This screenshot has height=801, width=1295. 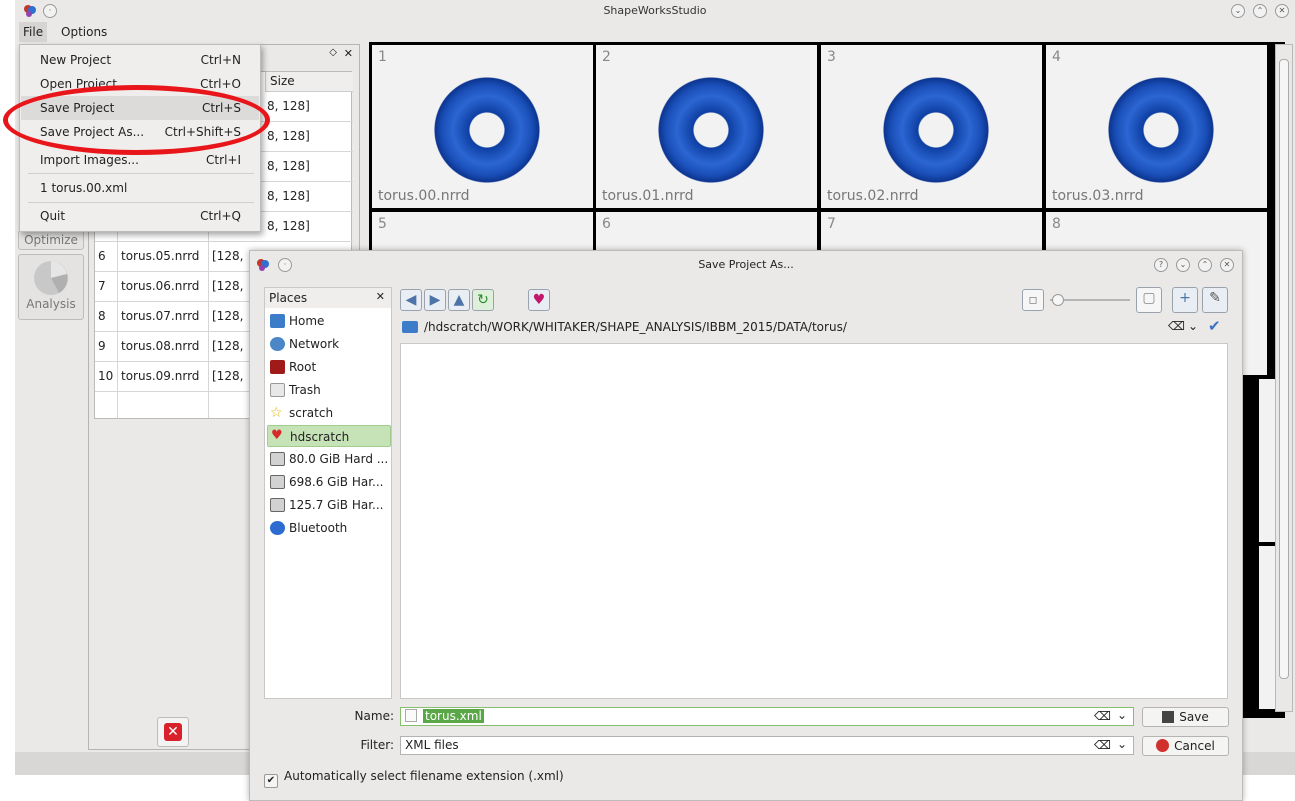 I want to click on folder-icon, so click(x=410, y=327).